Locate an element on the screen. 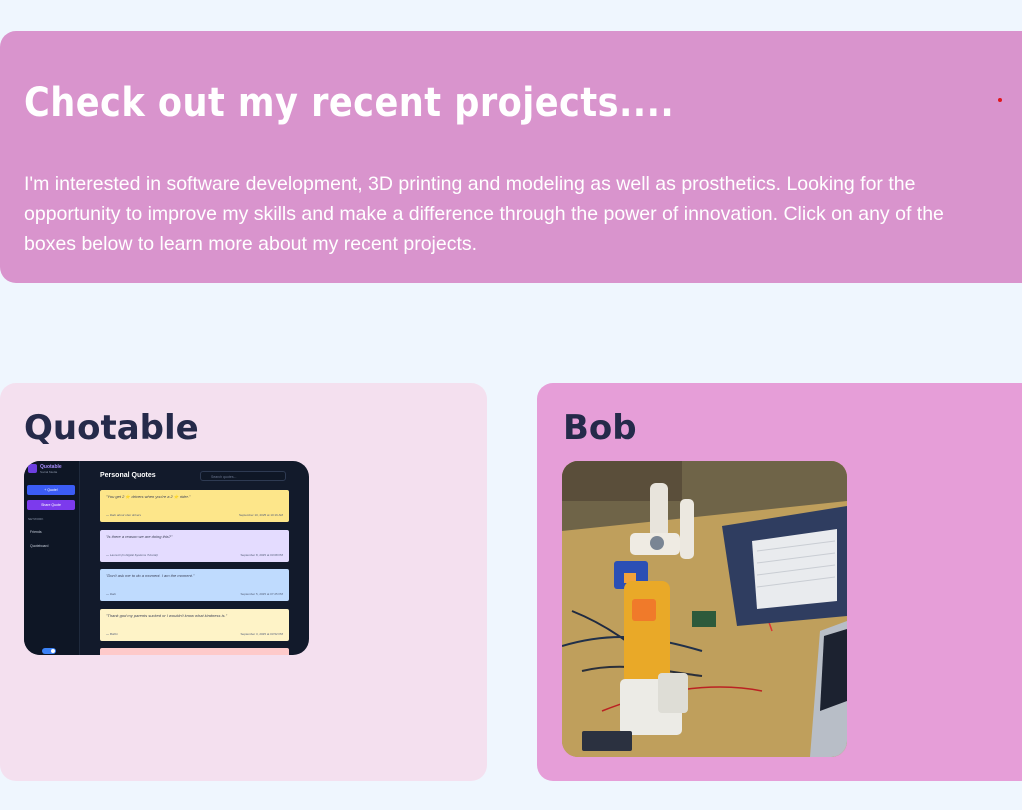 This screenshot has height=810, width=1022. quote-date: September 3, 2025 at 03:52 PM is located at coordinates (261, 634).